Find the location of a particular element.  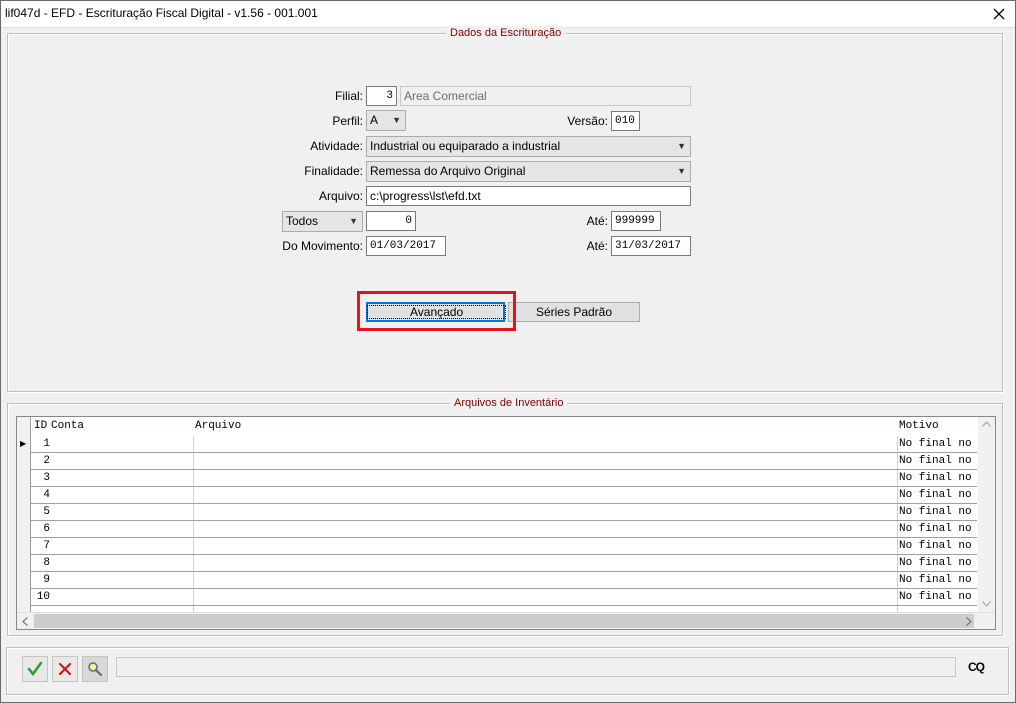

confirm-button is located at coordinates (35, 669).